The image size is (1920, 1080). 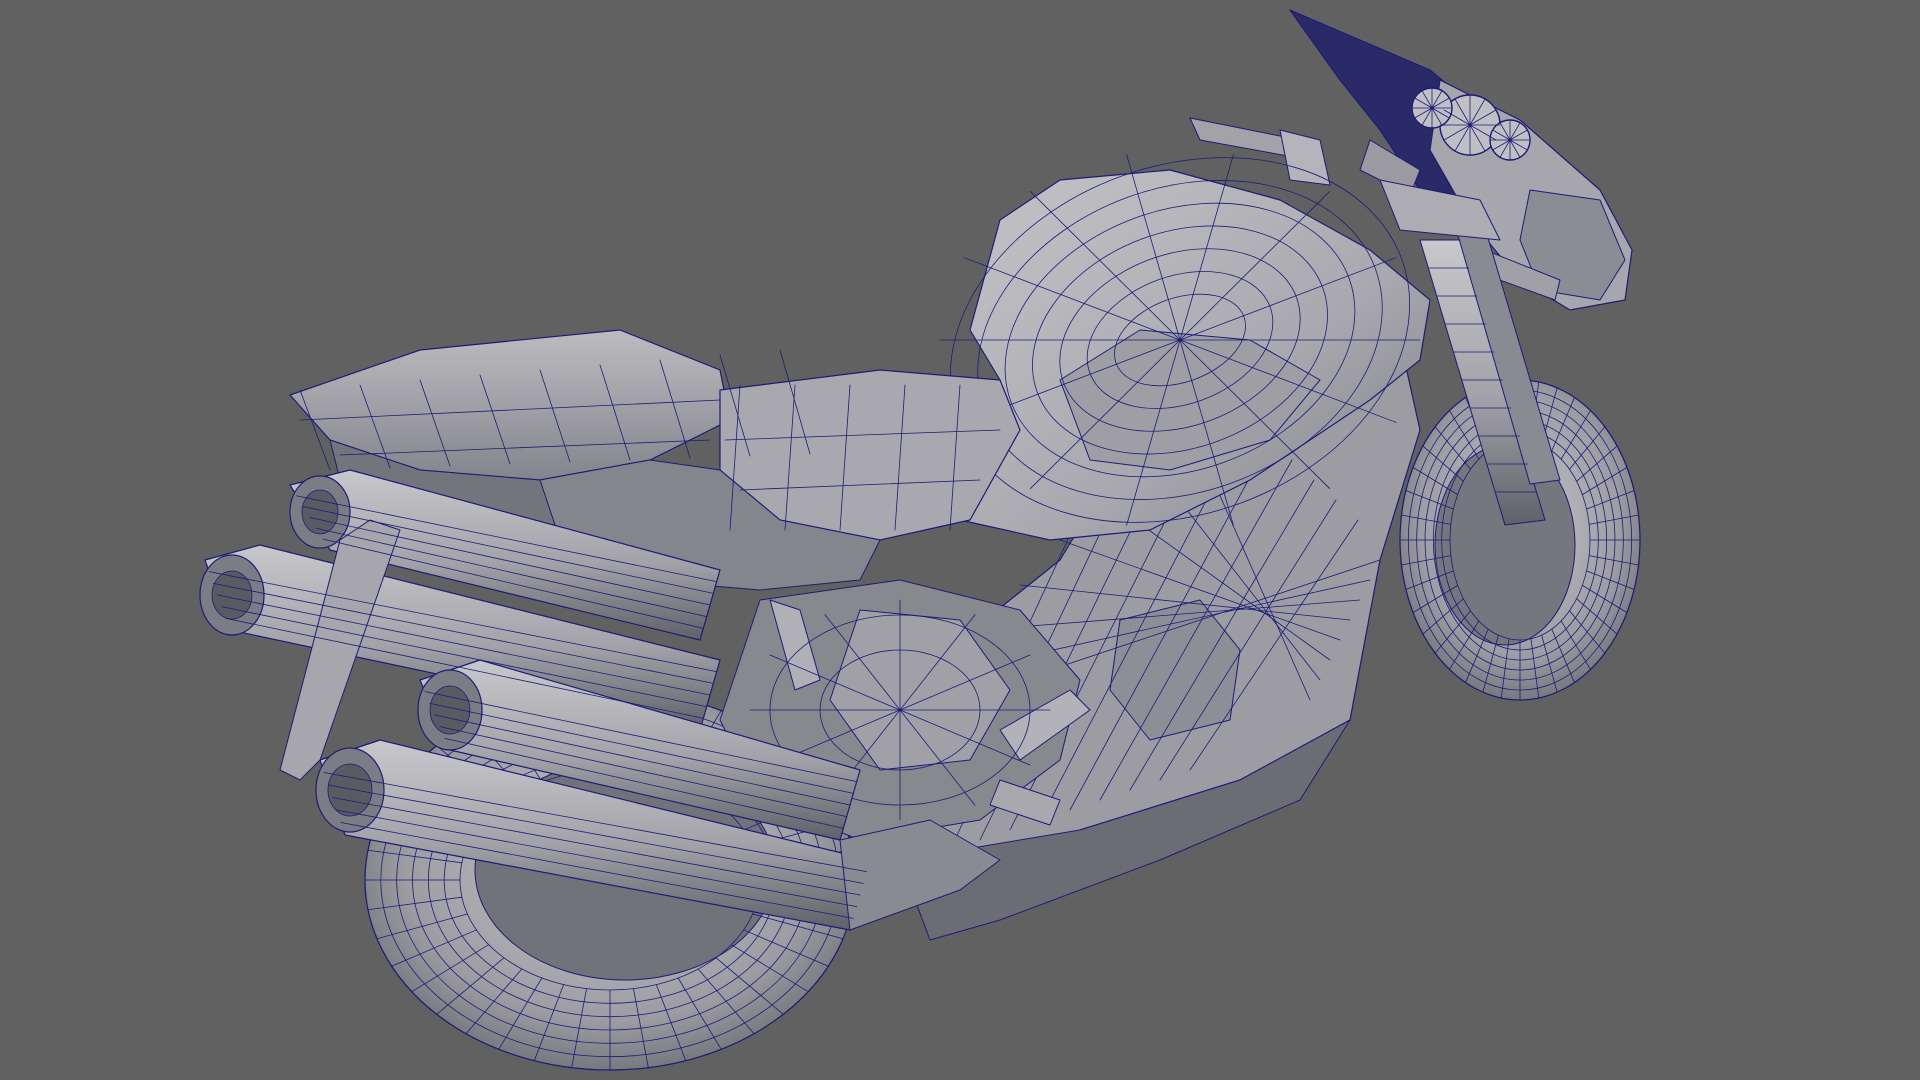 I want to click on handlebar-grip, so click(x=1305, y=157).